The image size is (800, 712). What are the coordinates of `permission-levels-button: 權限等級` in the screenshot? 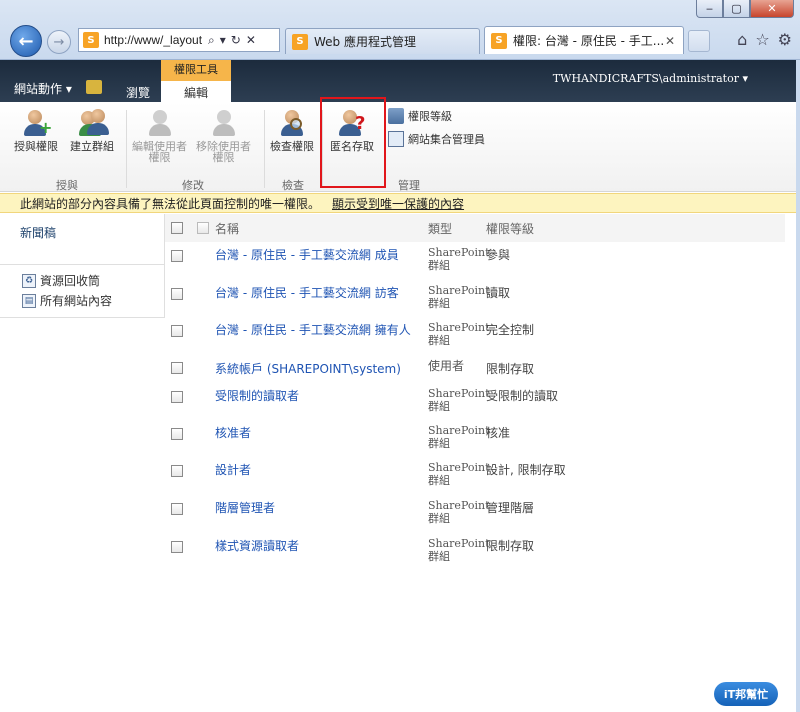 It's located at (420, 116).